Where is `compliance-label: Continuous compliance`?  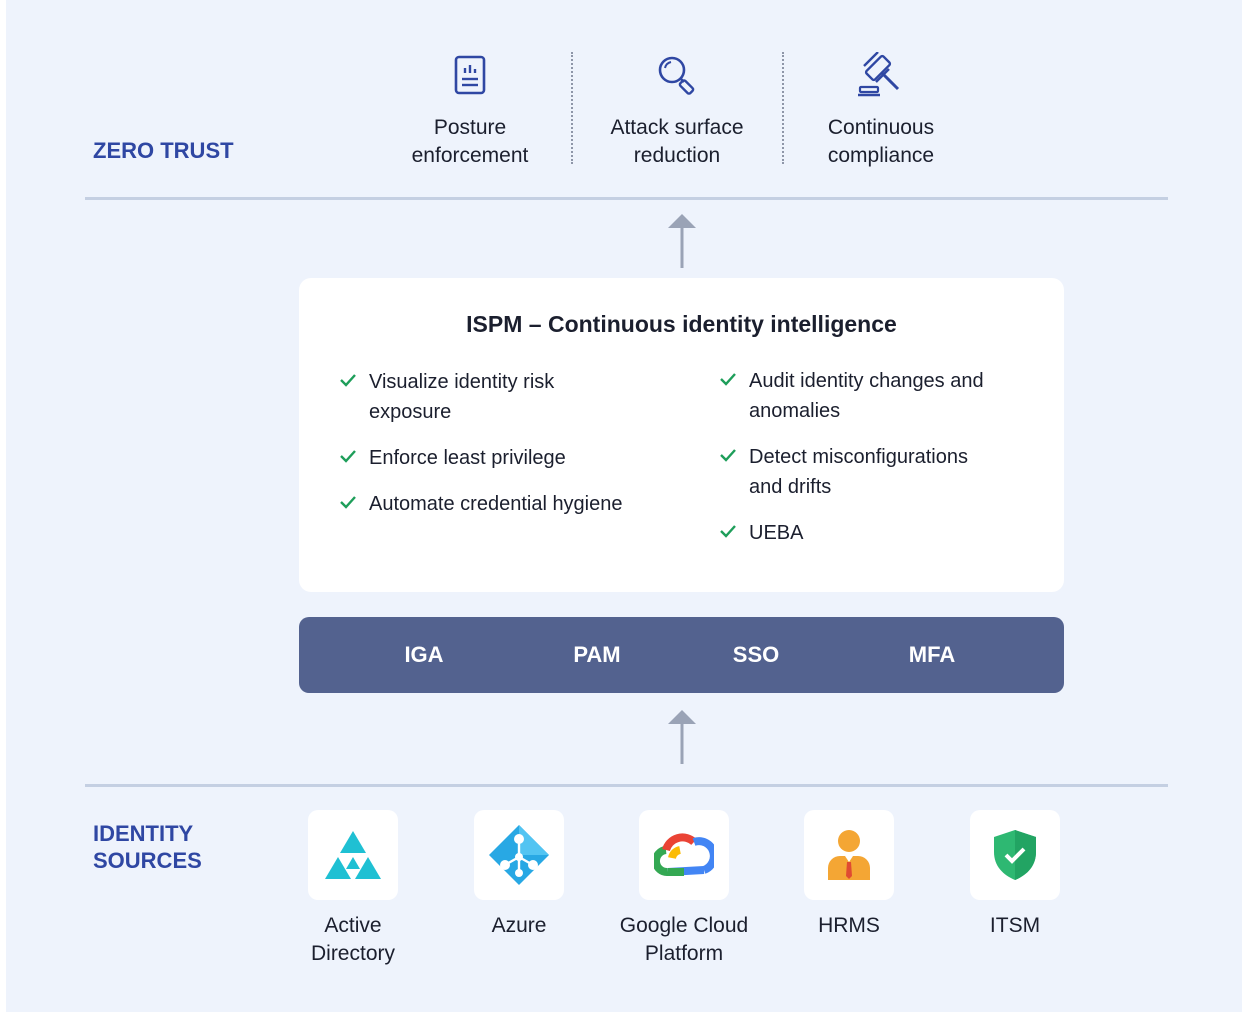 compliance-label: Continuous compliance is located at coordinates (881, 142).